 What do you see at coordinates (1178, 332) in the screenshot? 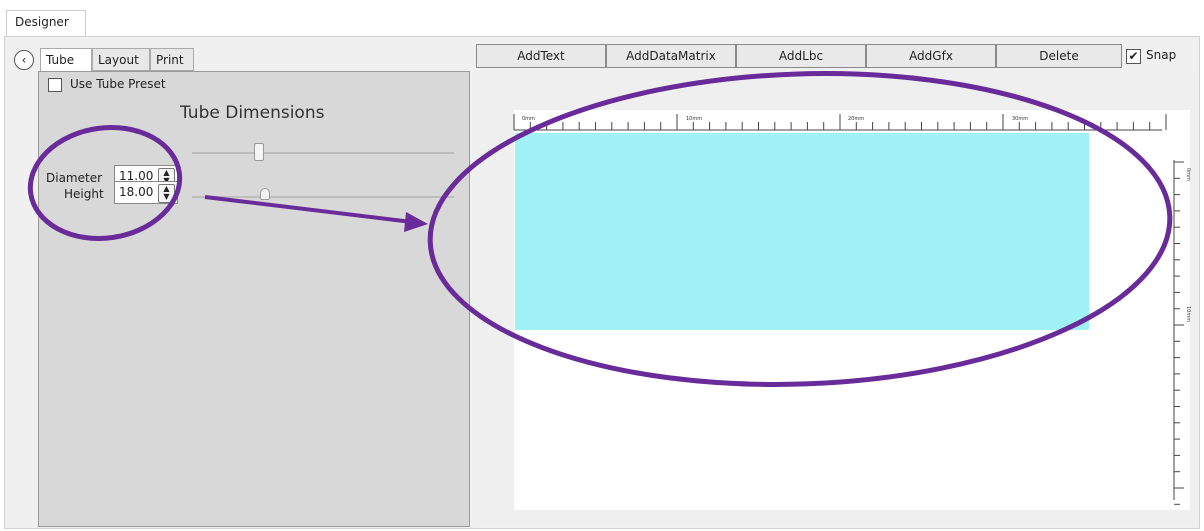
I see `vertical-ruler` at bounding box center [1178, 332].